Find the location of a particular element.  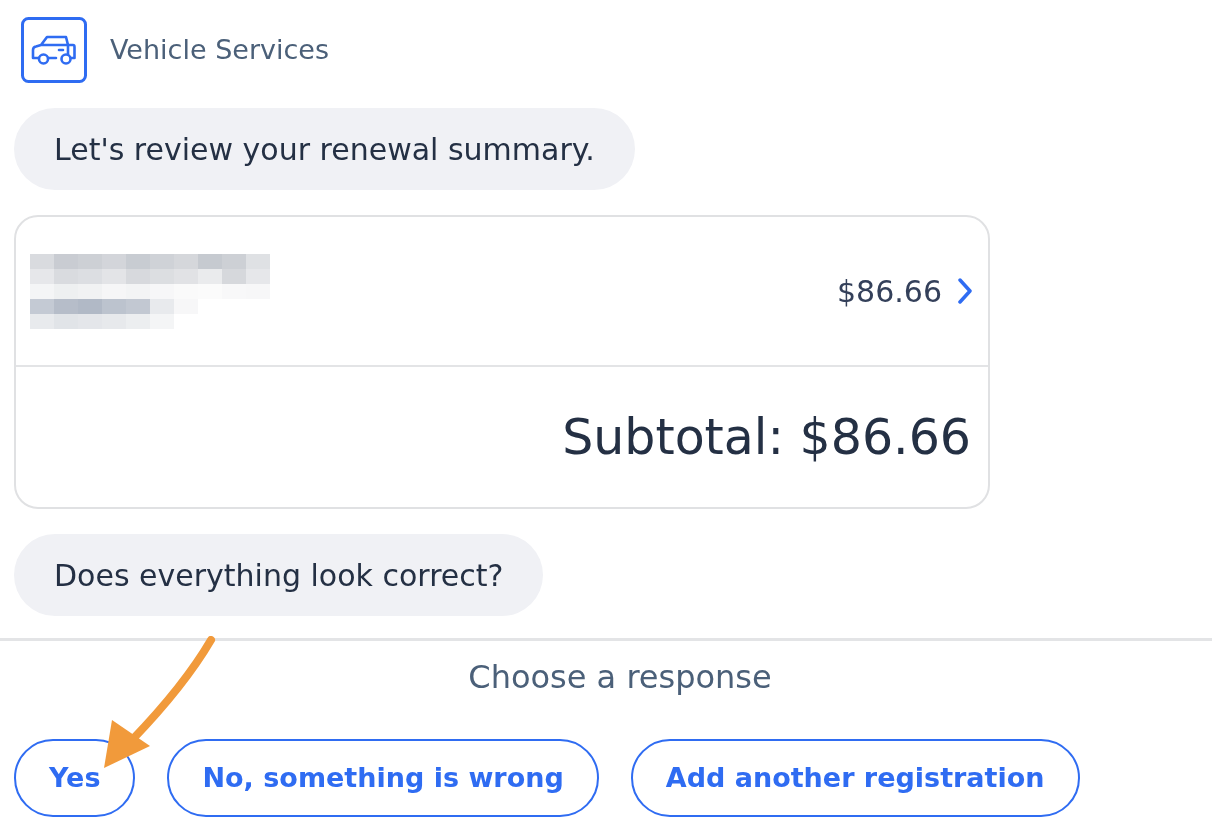

summary-item-row: $86.66 is located at coordinates (502, 292).